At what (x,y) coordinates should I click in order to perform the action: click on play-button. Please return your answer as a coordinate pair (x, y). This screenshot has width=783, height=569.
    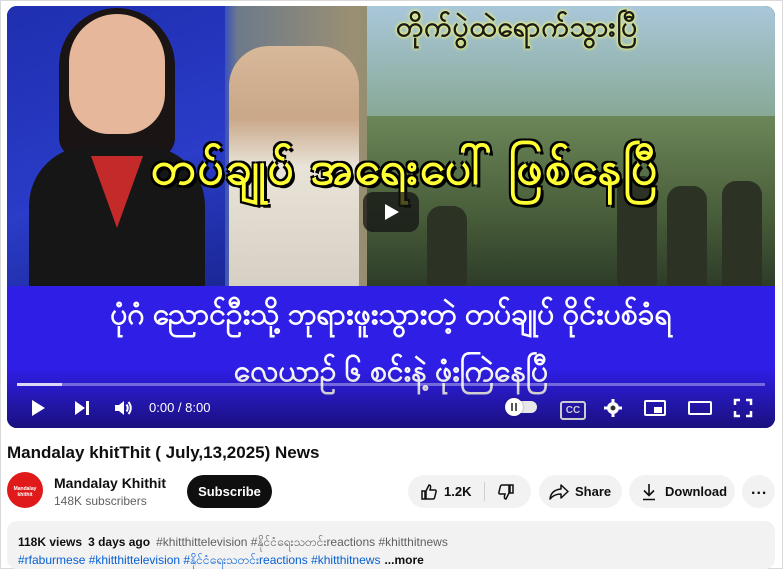
    Looking at the image, I should click on (38, 408).